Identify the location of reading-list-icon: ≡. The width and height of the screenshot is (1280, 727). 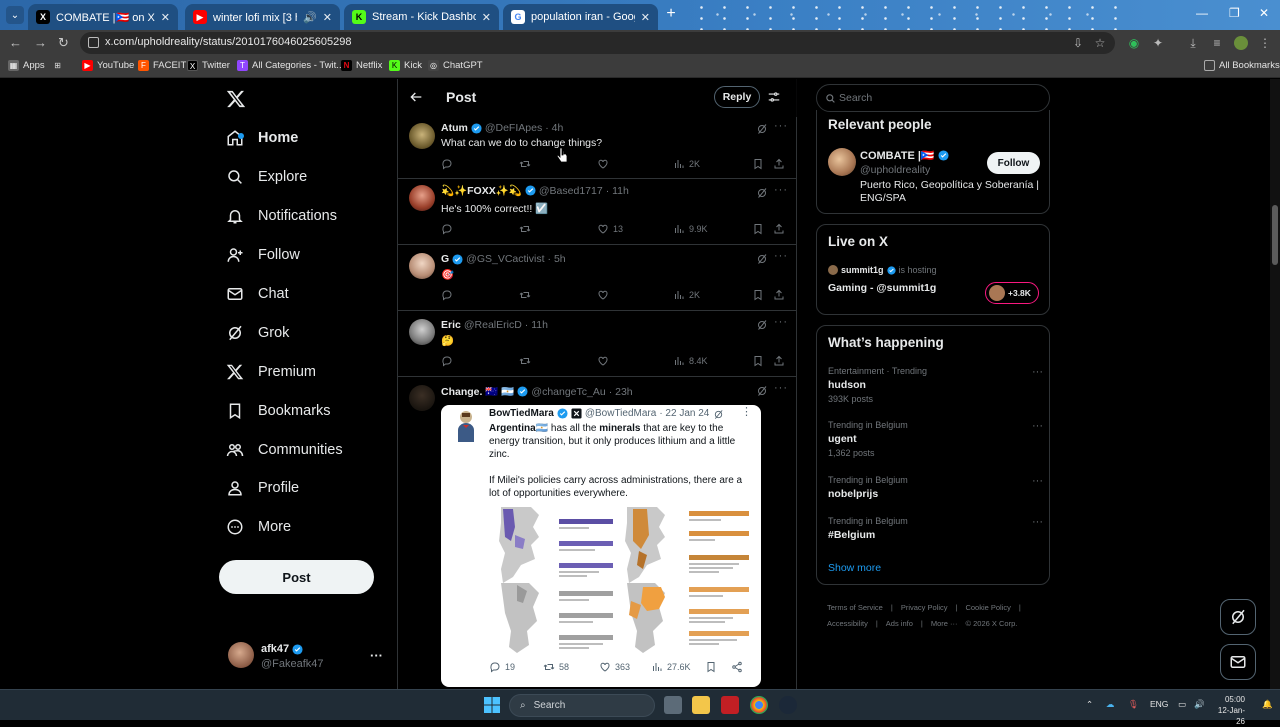
(1217, 43).